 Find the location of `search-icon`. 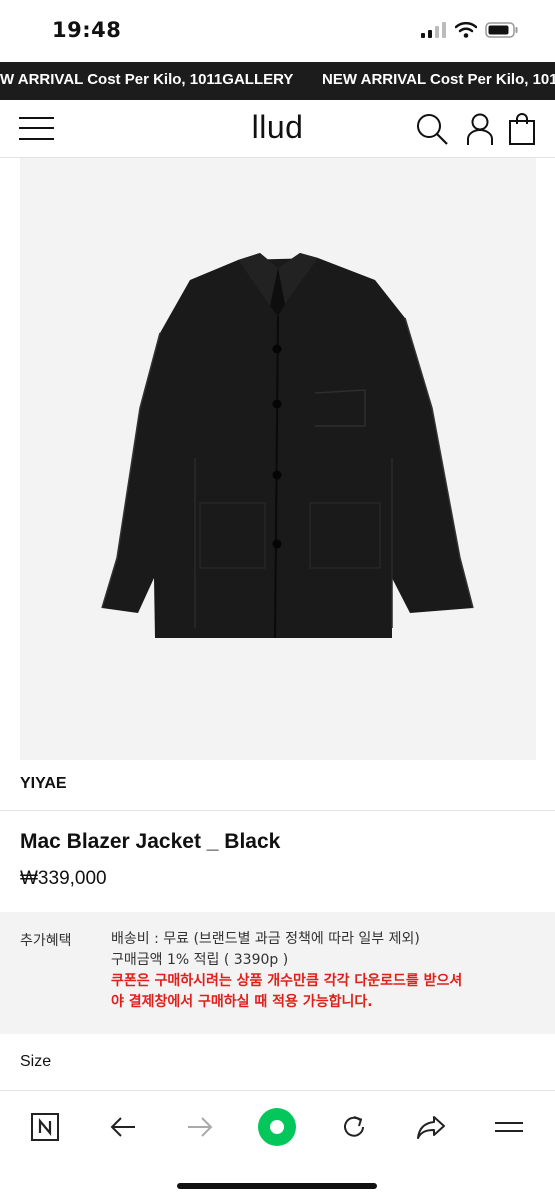

search-icon is located at coordinates (432, 129).